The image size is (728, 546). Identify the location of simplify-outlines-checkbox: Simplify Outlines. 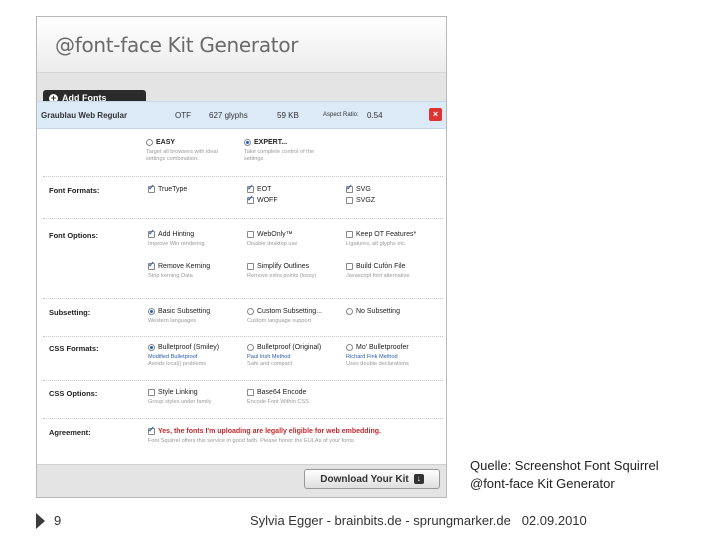
(278, 266).